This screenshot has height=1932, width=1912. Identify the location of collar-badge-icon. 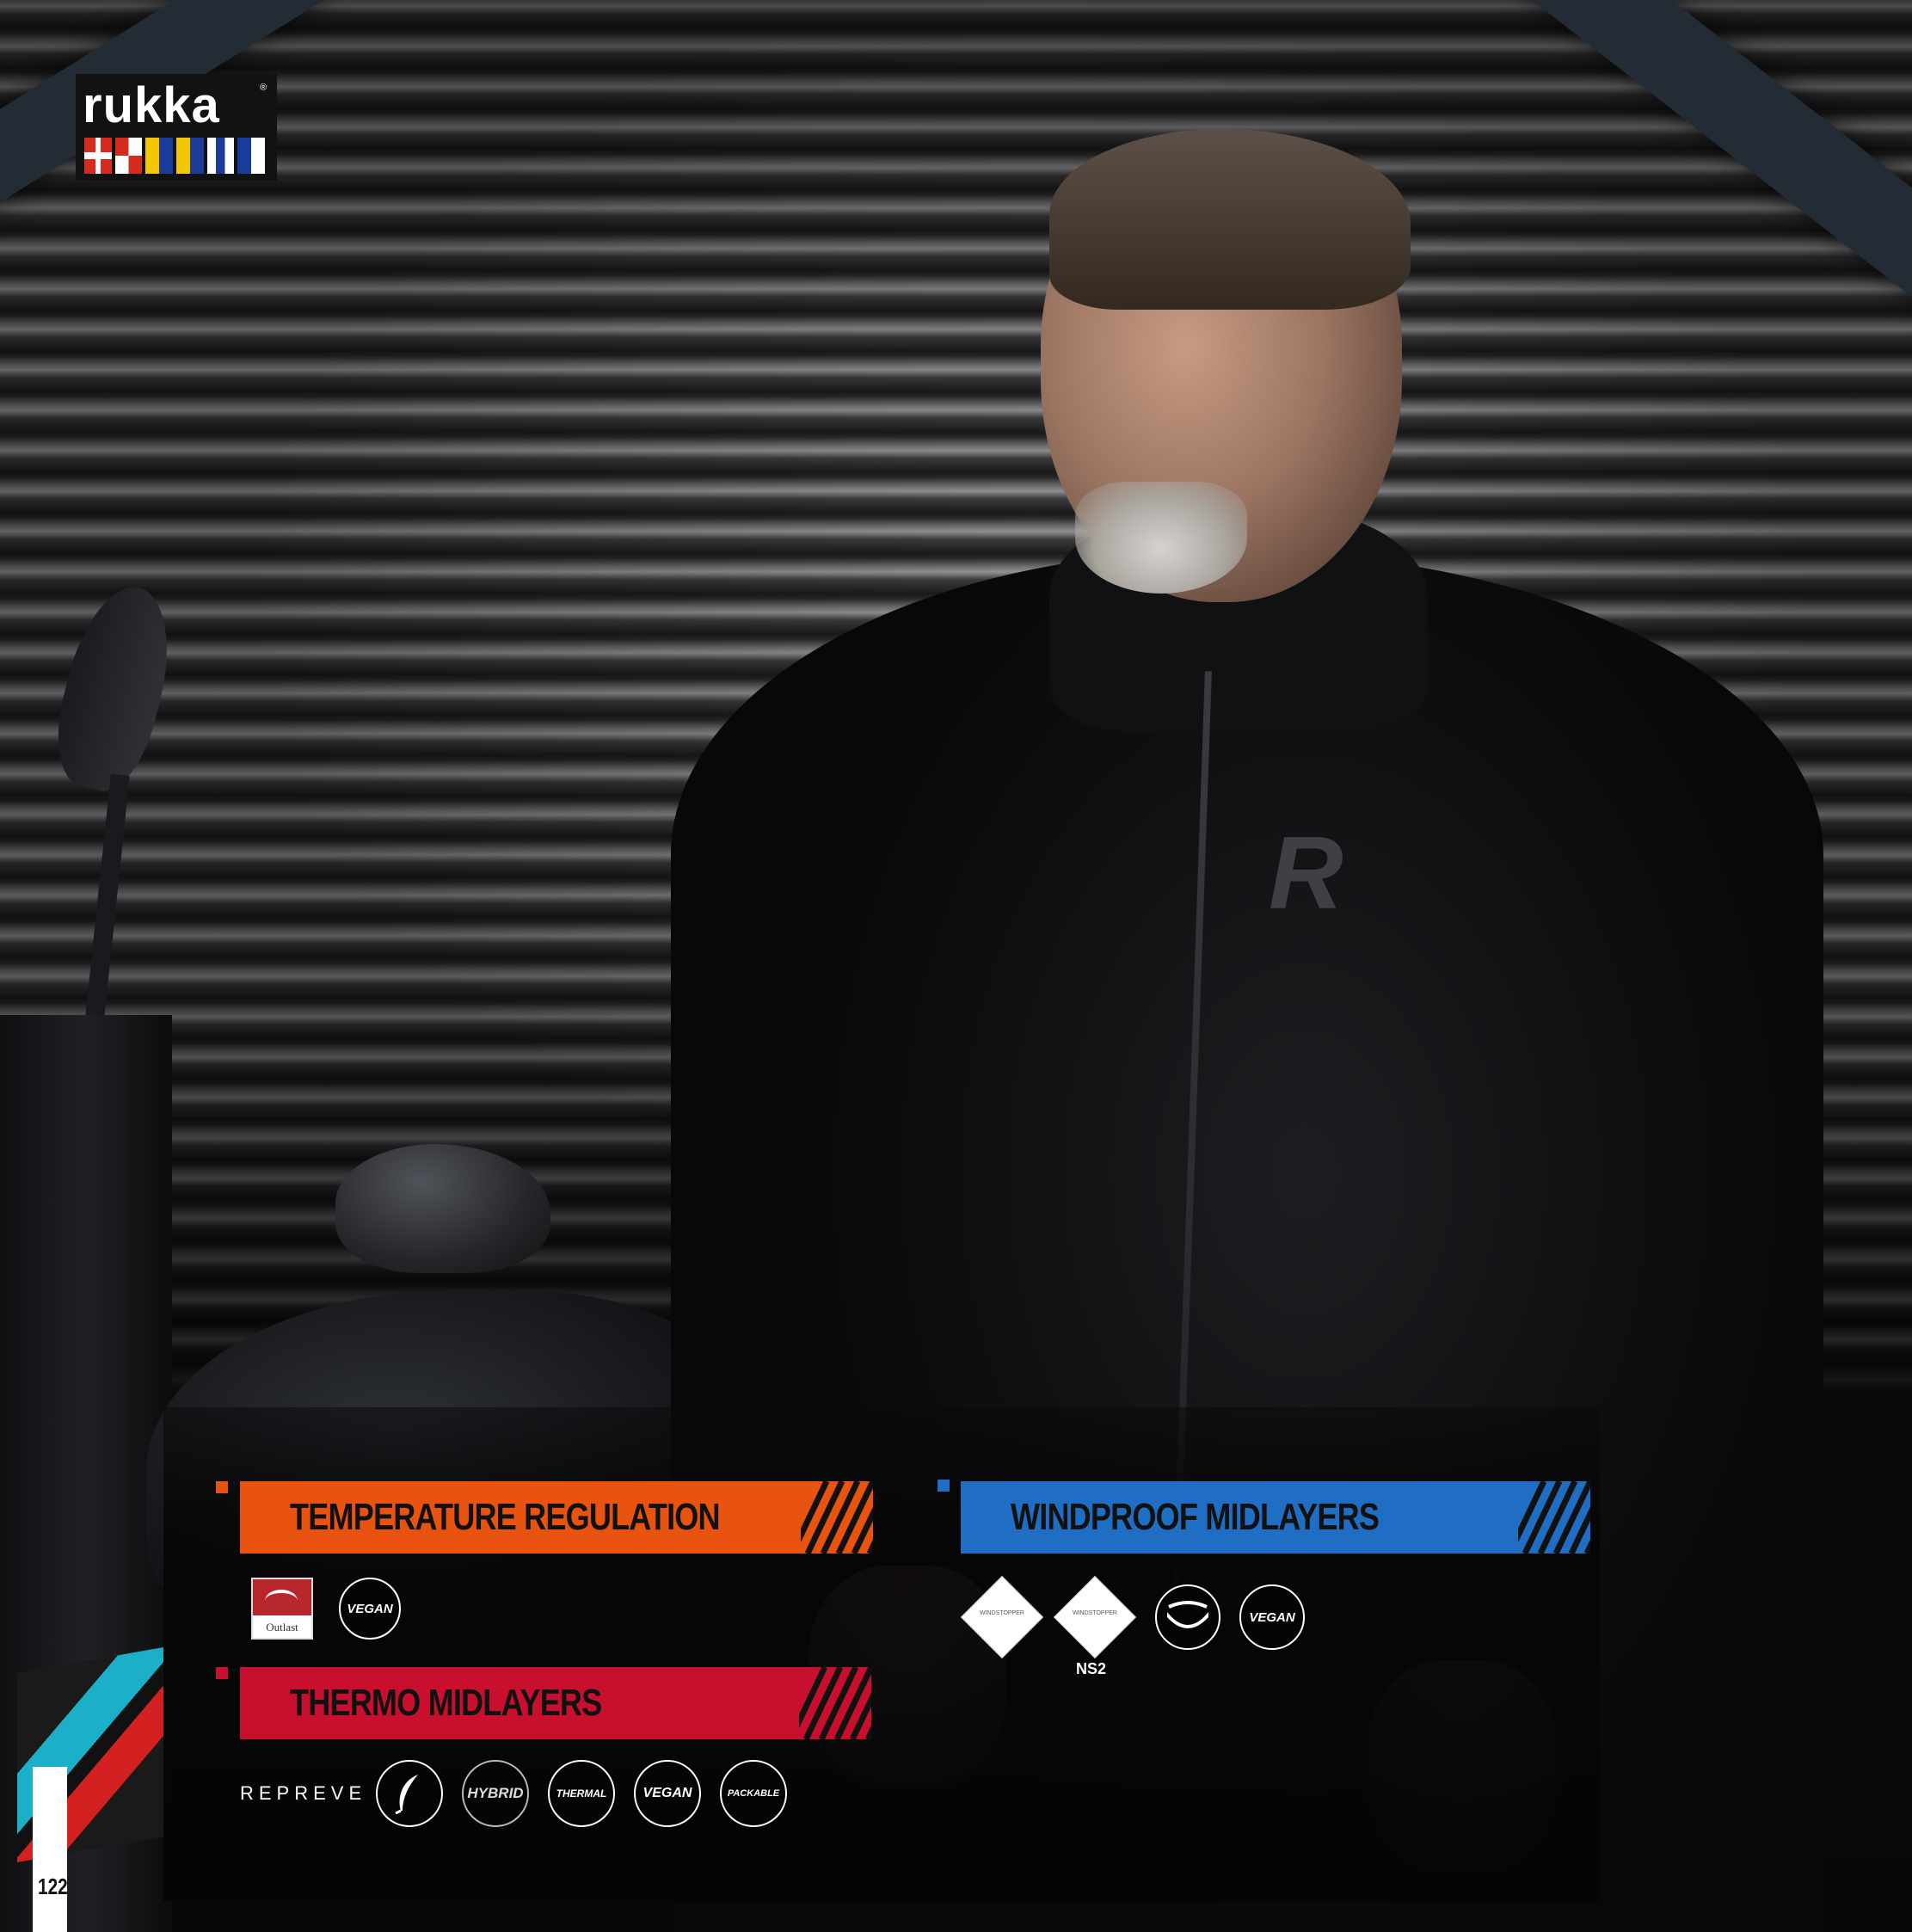
(1188, 1617).